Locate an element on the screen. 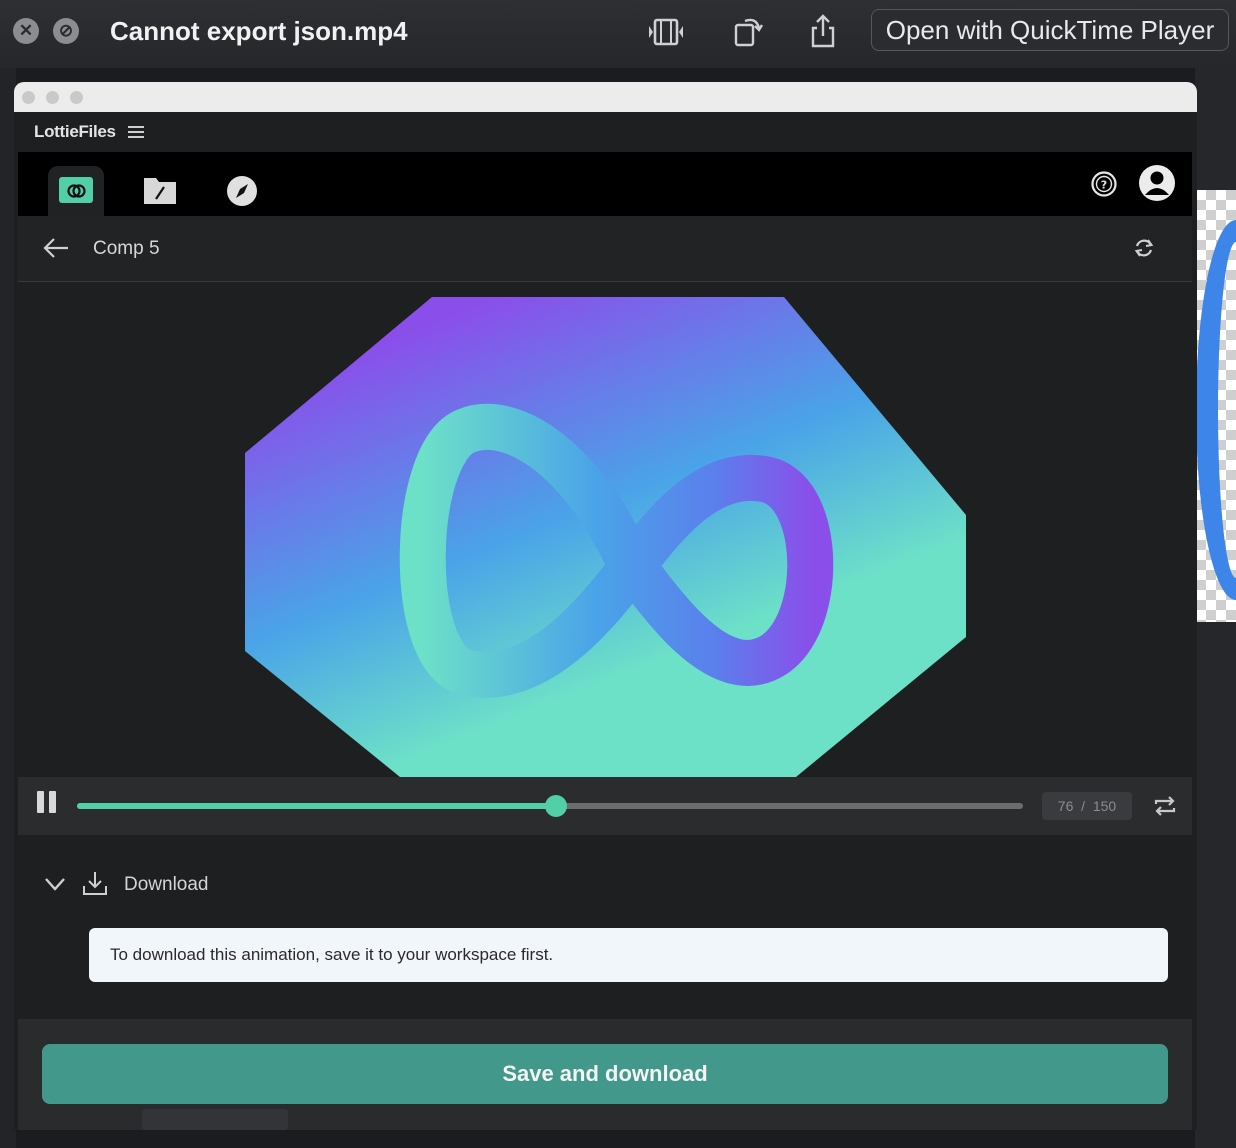 The image size is (1236, 1148). seek-progress is located at coordinates (317, 806).